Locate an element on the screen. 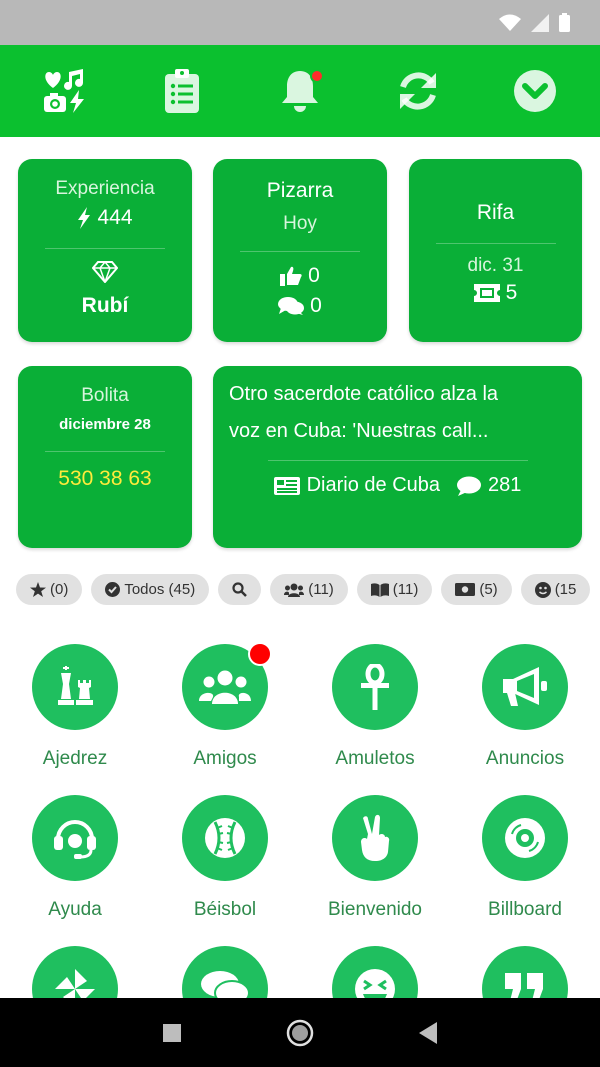 This screenshot has width=600, height=1067. experience-card: Experiencia 444 Rubí is located at coordinates (105, 250).